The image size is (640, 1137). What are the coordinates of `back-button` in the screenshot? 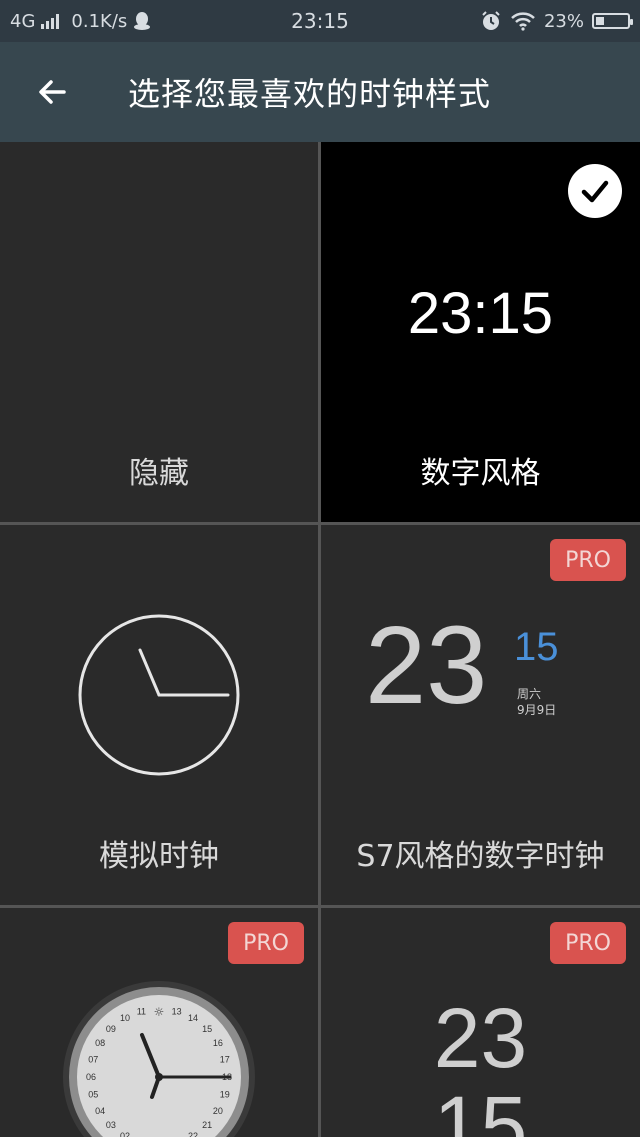 It's located at (52, 92).